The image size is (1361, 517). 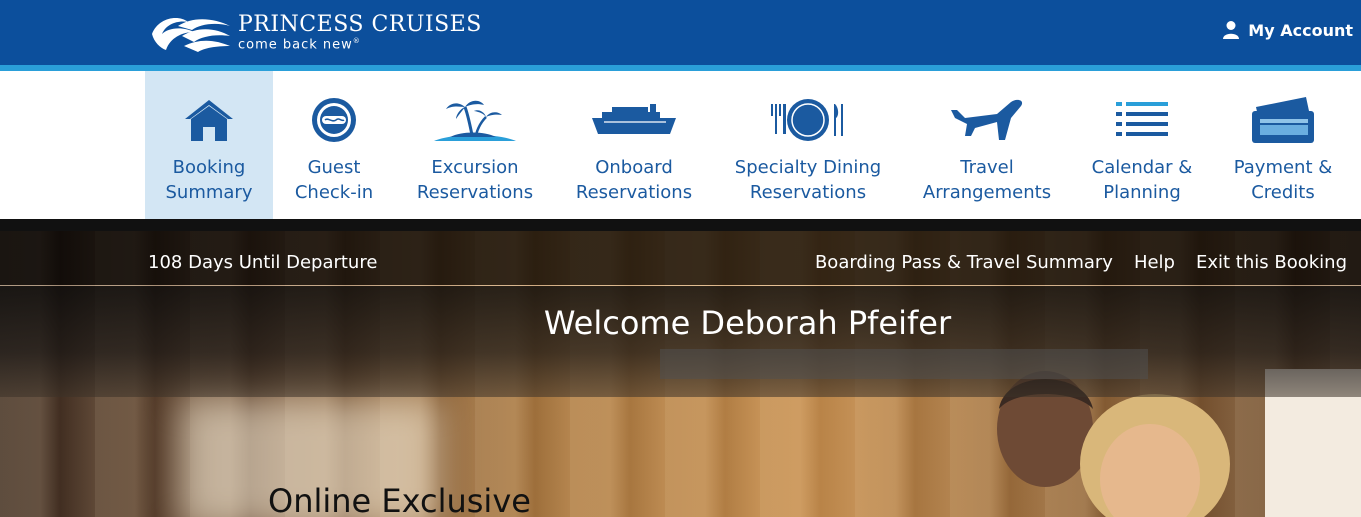 What do you see at coordinates (263, 262) in the screenshot?
I see `departure-countdown: 108 Days Until Departure` at bounding box center [263, 262].